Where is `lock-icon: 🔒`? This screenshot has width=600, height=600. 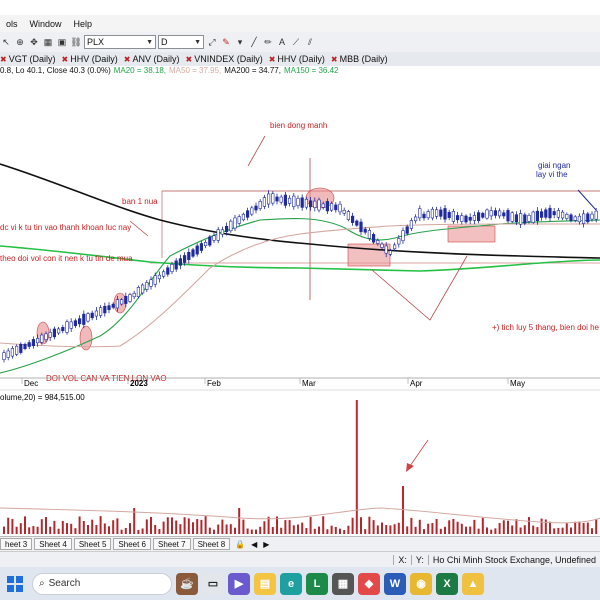 lock-icon: 🔒 is located at coordinates (240, 544).